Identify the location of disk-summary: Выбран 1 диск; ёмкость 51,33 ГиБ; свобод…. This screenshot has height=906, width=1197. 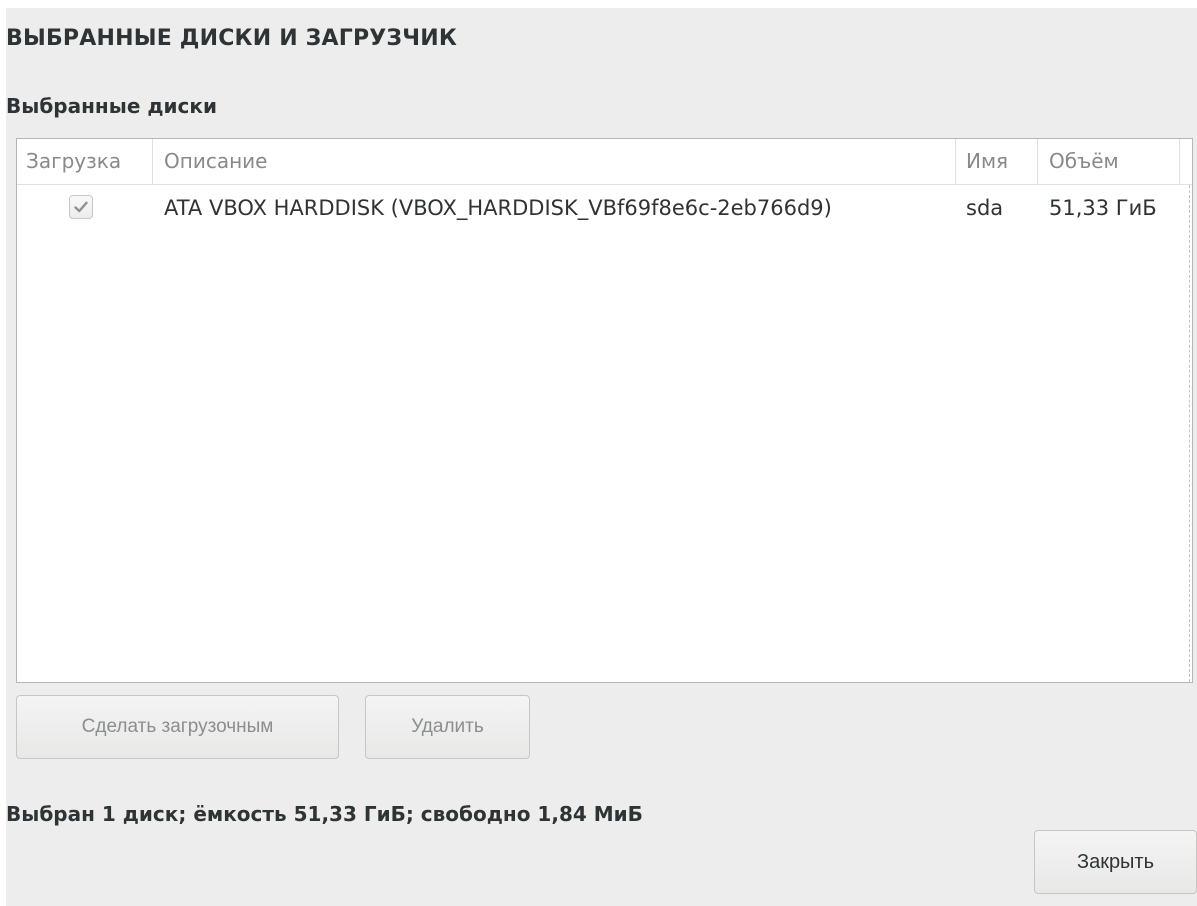
(324, 814).